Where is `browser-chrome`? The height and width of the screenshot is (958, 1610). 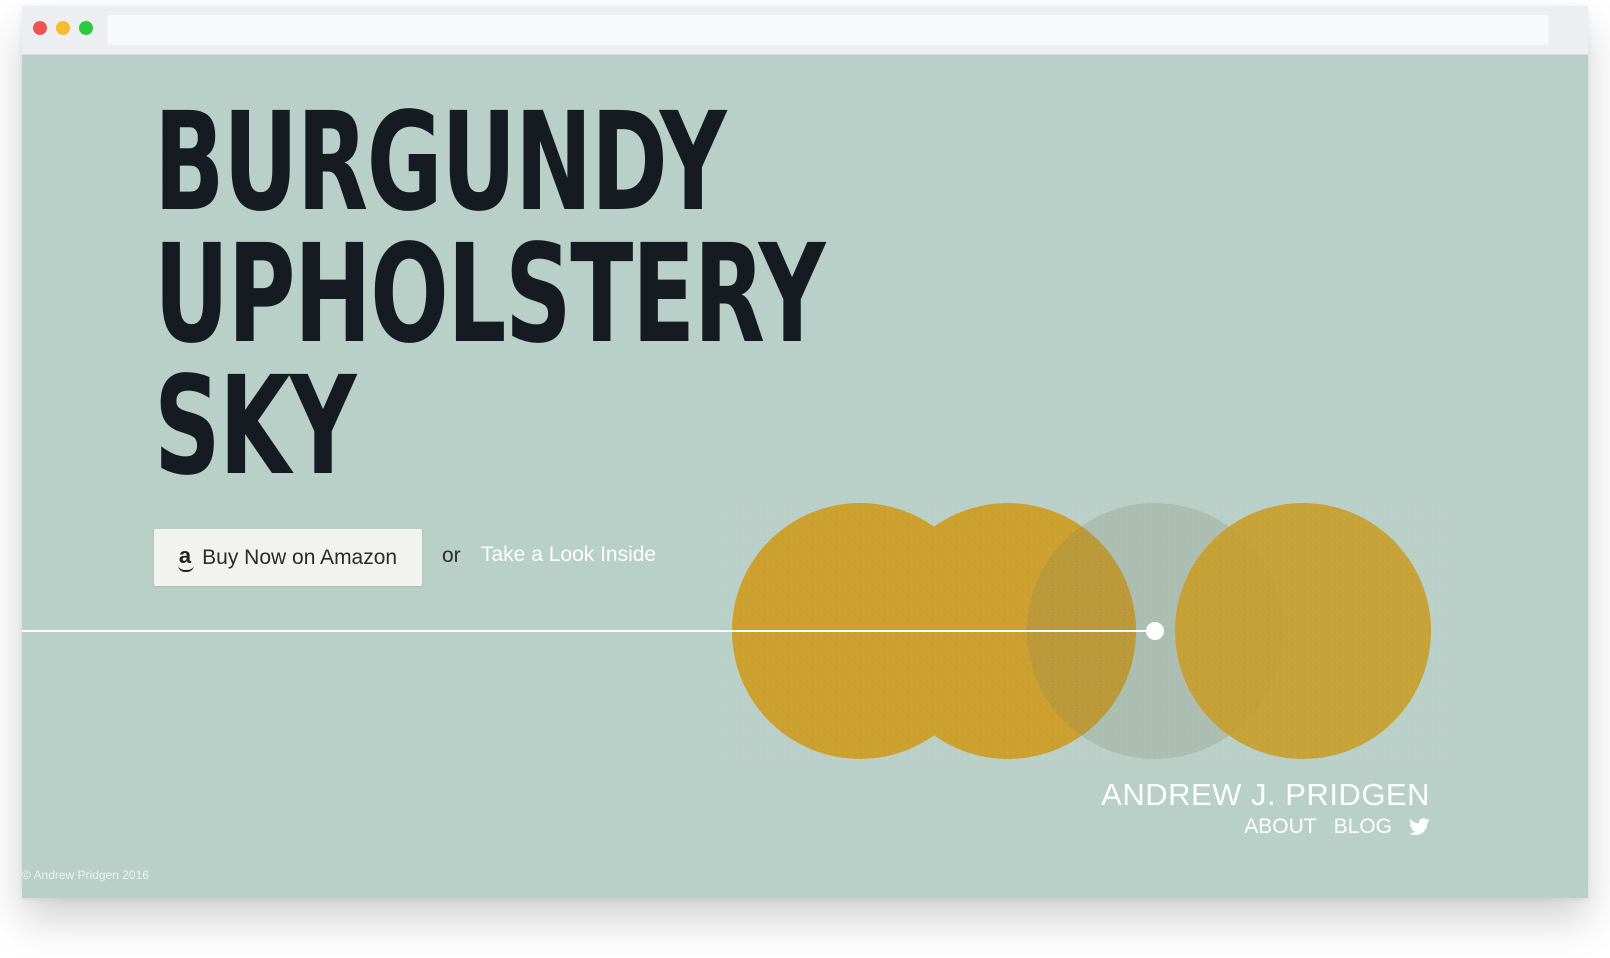
browser-chrome is located at coordinates (805, 30).